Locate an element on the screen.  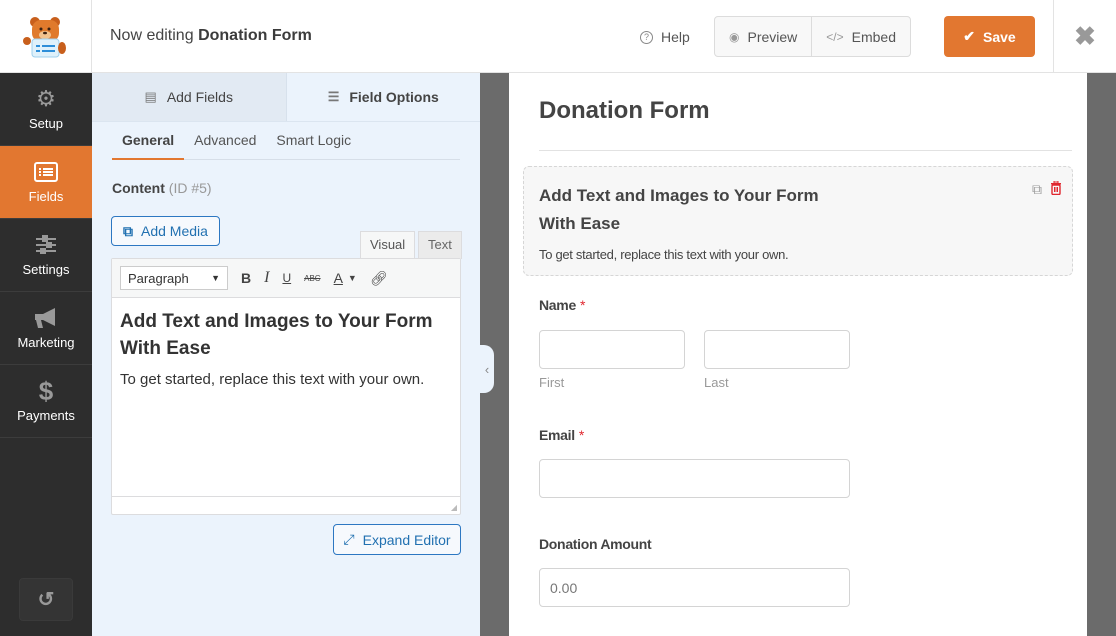
tab-text: Text is located at coordinates (440, 245).